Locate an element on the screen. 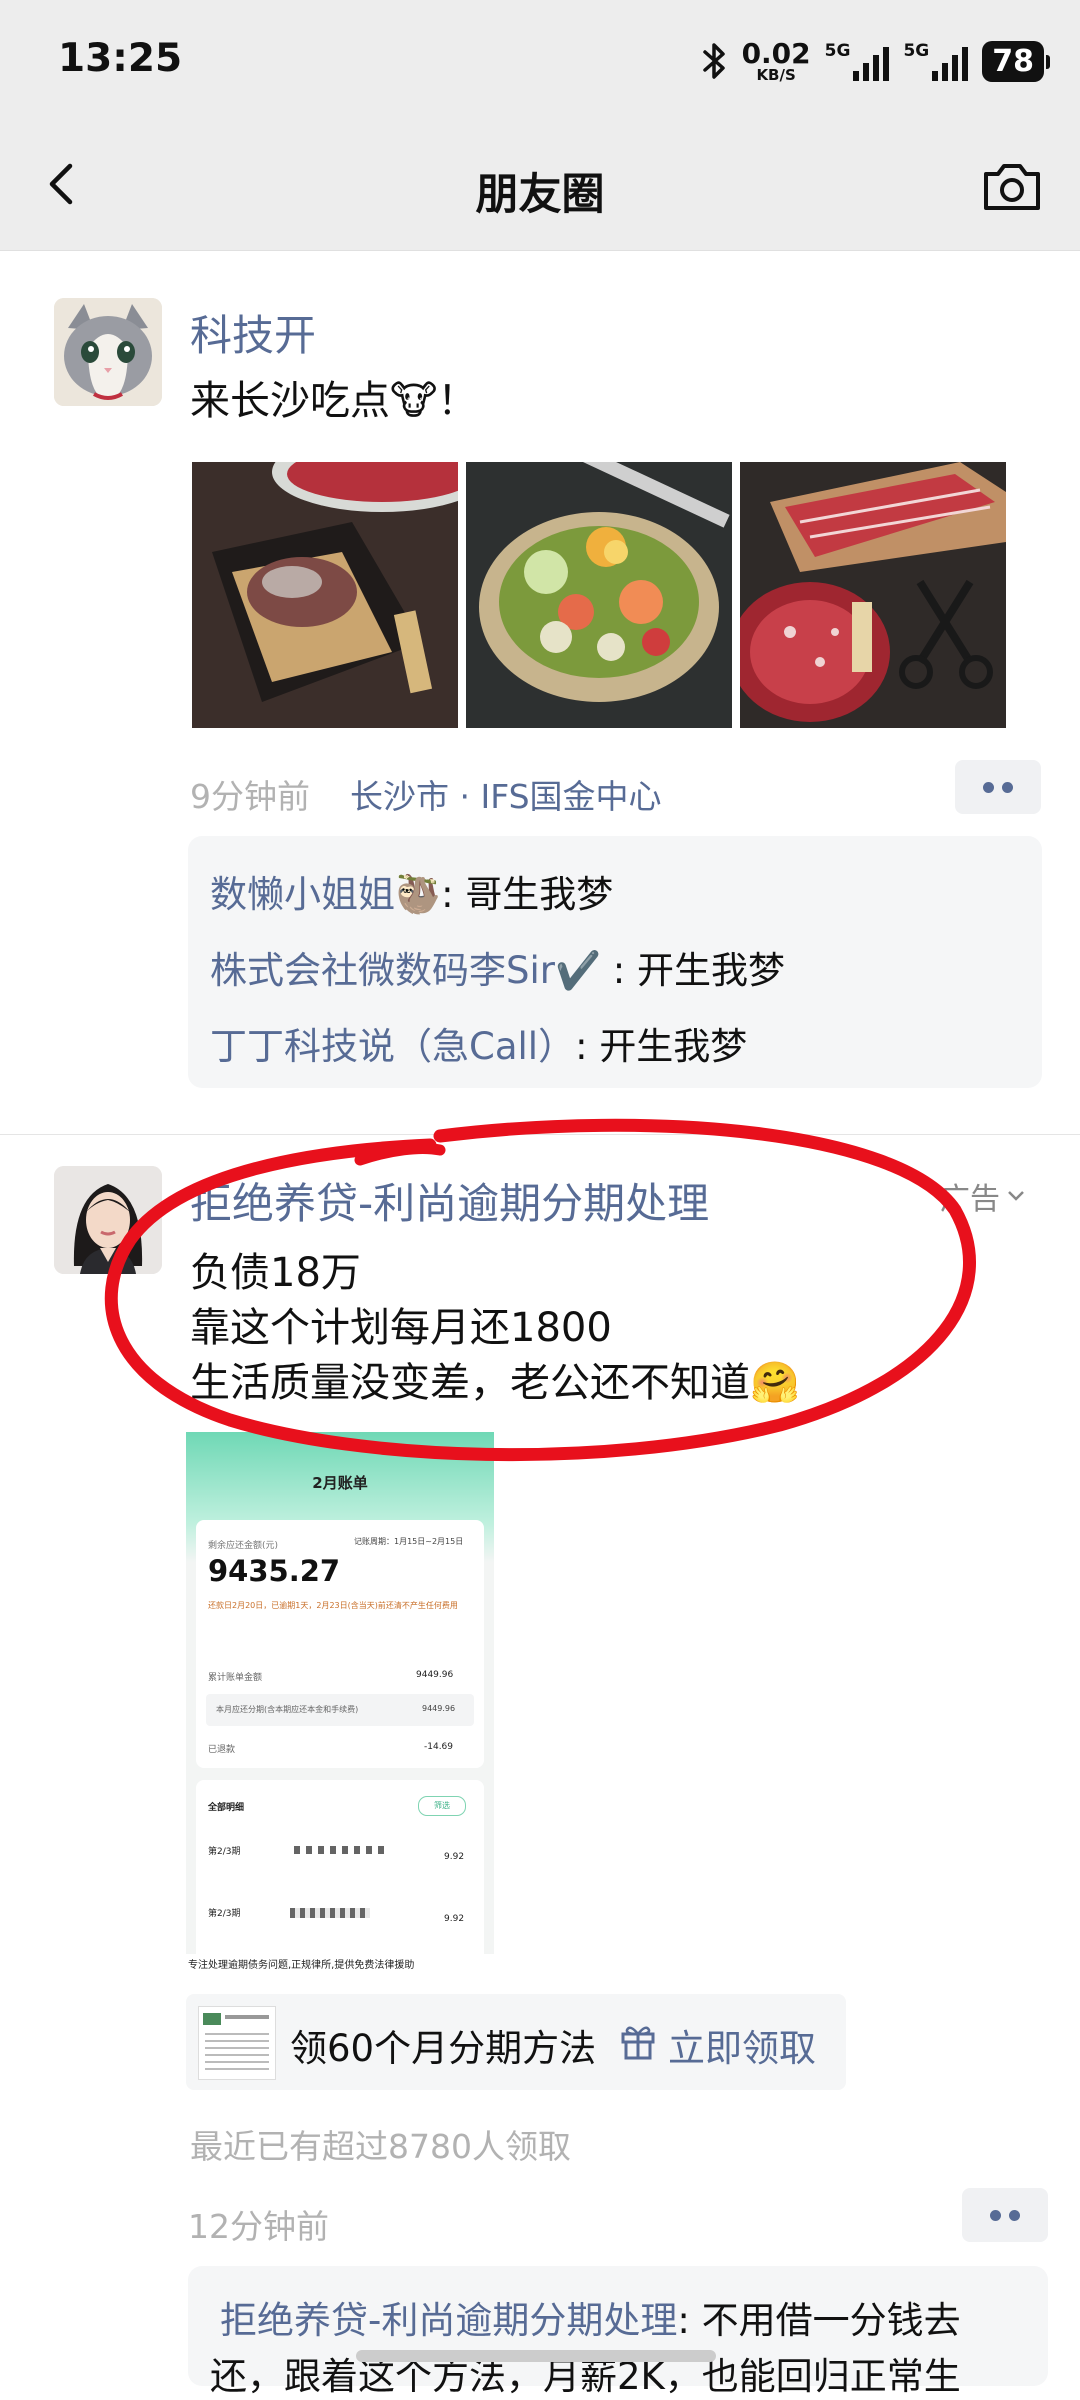  post-time: 9分钟前 is located at coordinates (250, 796).